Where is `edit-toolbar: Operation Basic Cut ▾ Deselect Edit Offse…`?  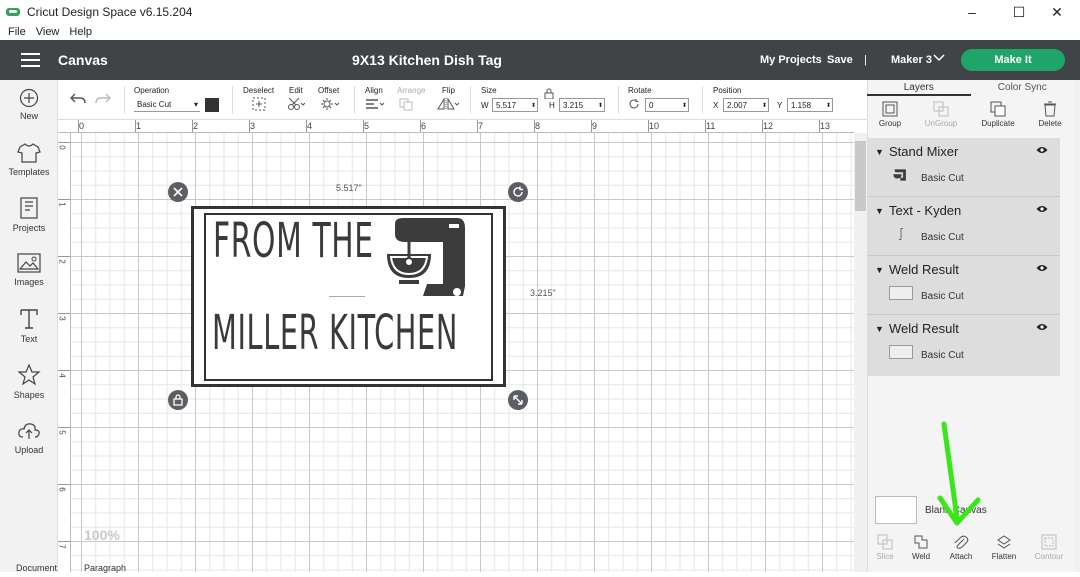 edit-toolbar: Operation Basic Cut ▾ Deselect Edit Offse… is located at coordinates (462, 100).